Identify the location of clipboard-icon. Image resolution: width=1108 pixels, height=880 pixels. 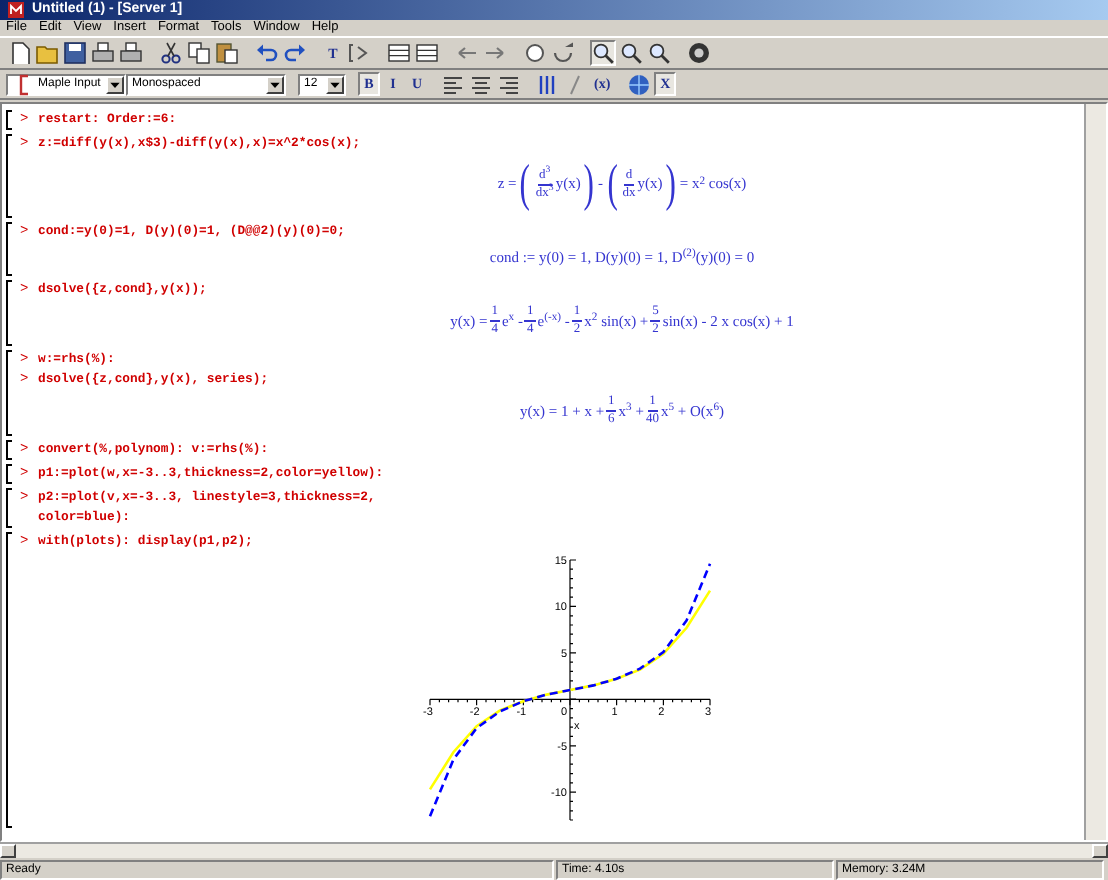
(227, 53).